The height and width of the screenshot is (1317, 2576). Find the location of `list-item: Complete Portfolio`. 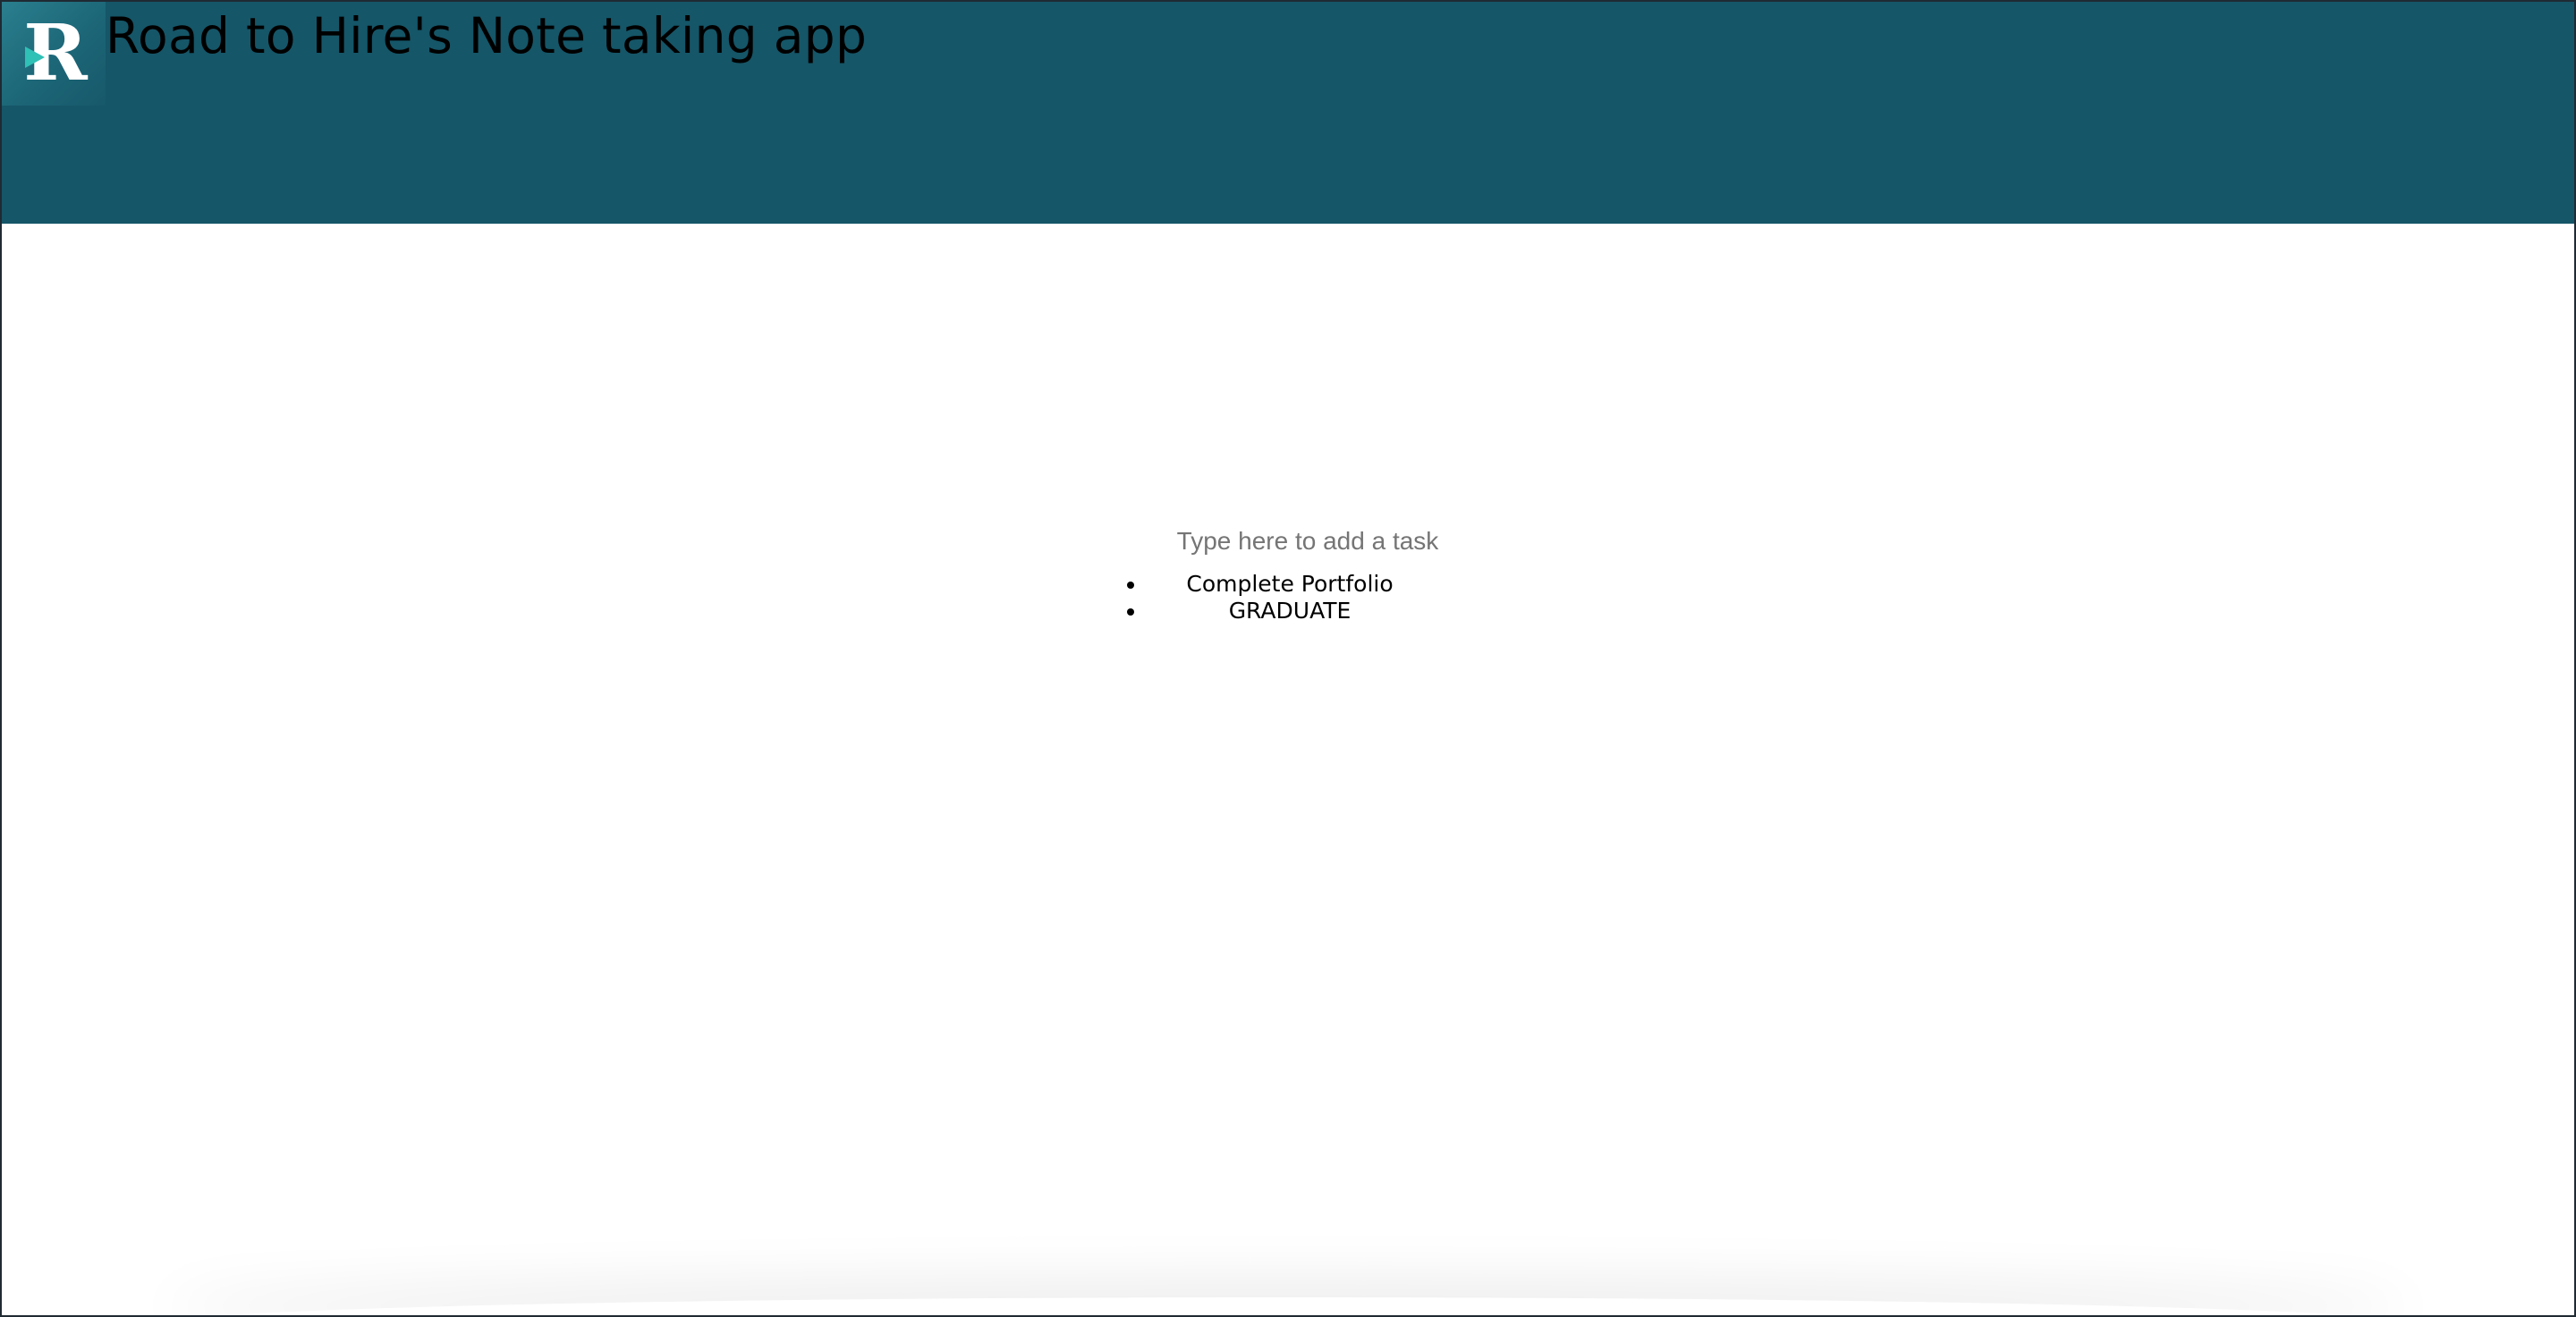

list-item: Complete Portfolio is located at coordinates (1290, 584).